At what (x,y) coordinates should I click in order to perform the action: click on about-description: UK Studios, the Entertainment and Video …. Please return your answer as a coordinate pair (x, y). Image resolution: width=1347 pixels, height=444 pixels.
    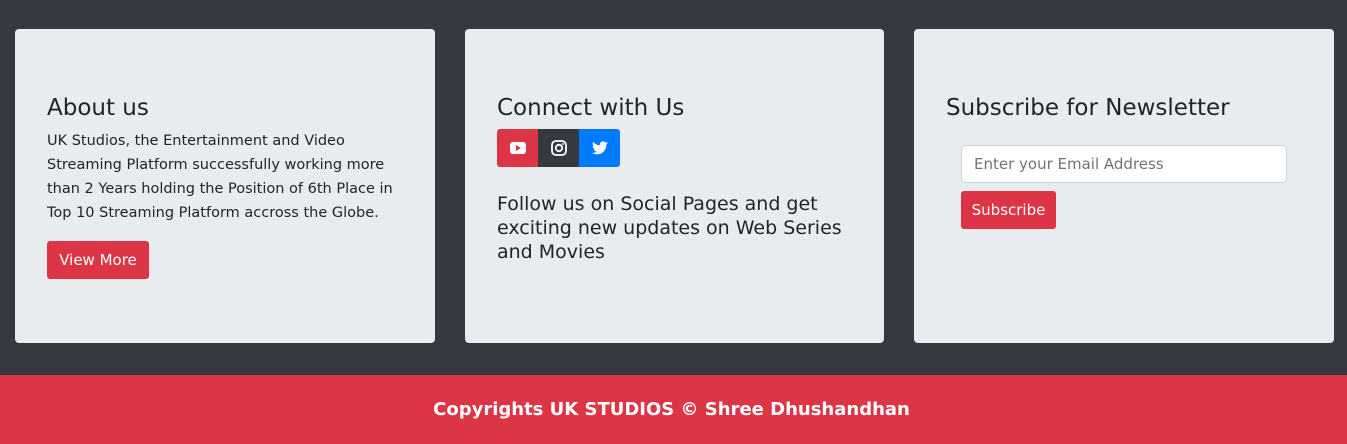
    Looking at the image, I should click on (220, 177).